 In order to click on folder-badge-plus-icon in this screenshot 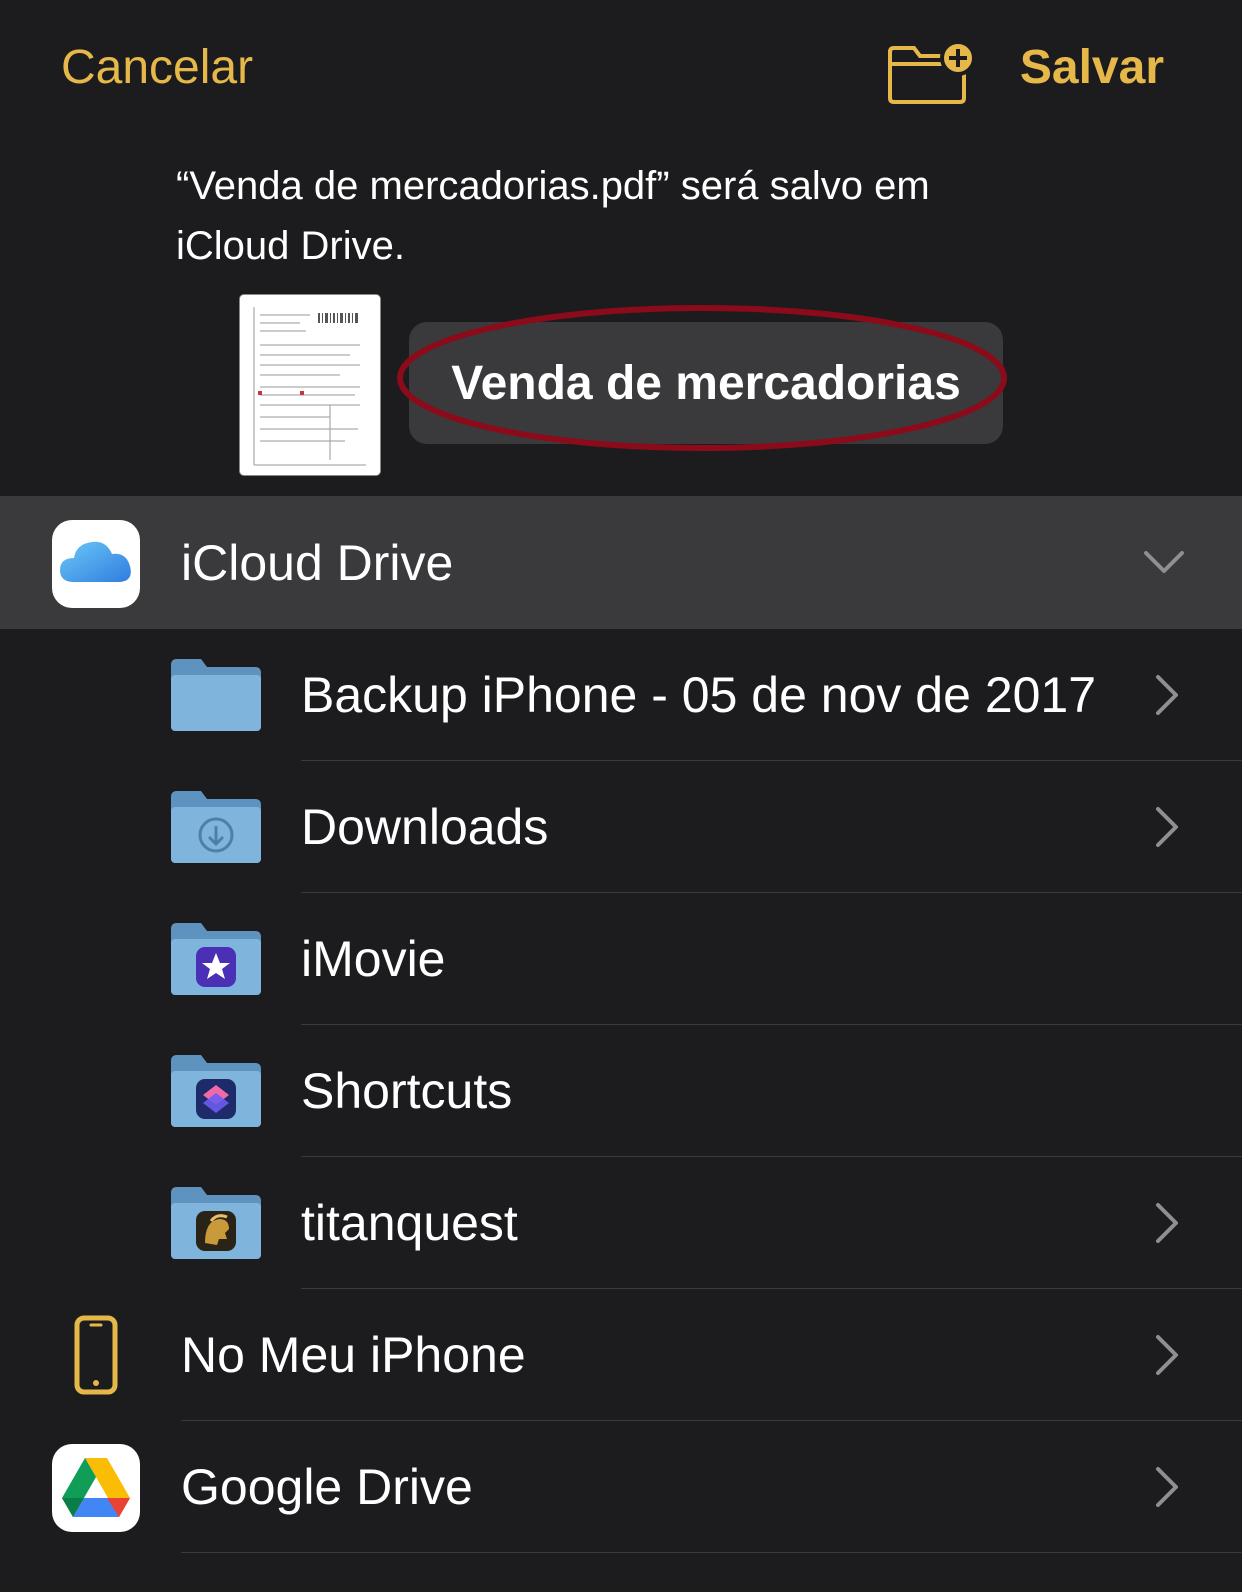, I will do `click(932, 72)`.